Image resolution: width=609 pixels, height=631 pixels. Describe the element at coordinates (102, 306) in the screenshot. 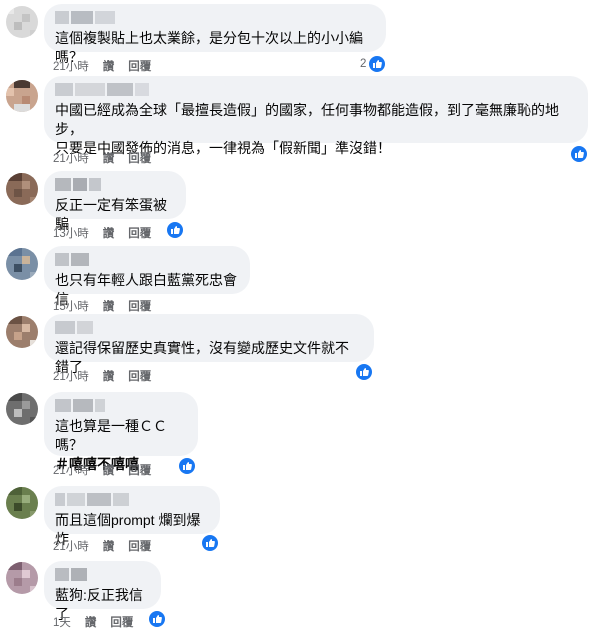

I see `comment-meta: 15小時 讚 回覆` at that location.